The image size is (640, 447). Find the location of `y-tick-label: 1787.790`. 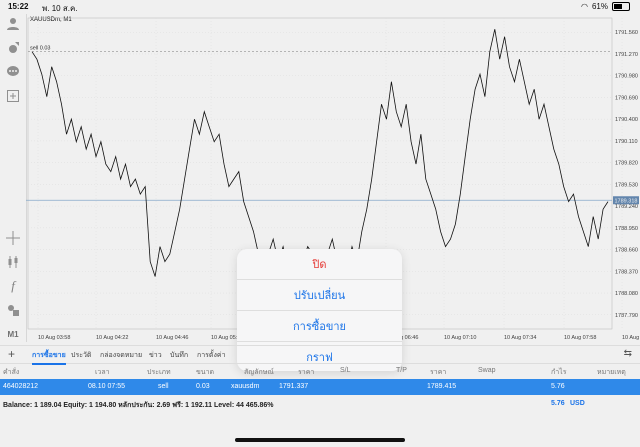

y-tick-label: 1787.790 is located at coordinates (626, 316).